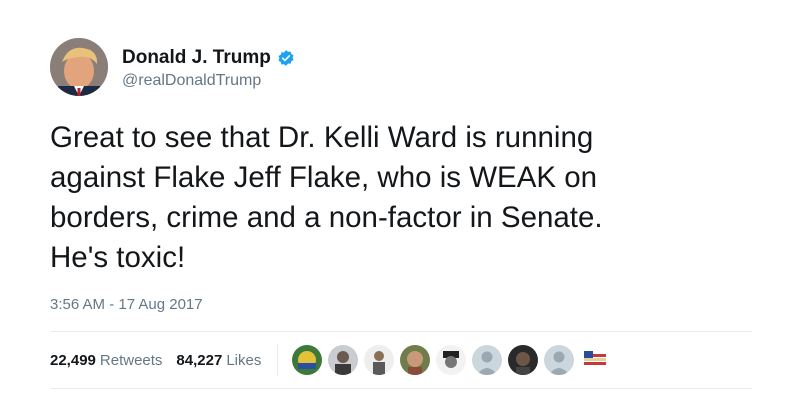 This screenshot has width=800, height=419. I want to click on retweets-label: Retweets, so click(131, 360).